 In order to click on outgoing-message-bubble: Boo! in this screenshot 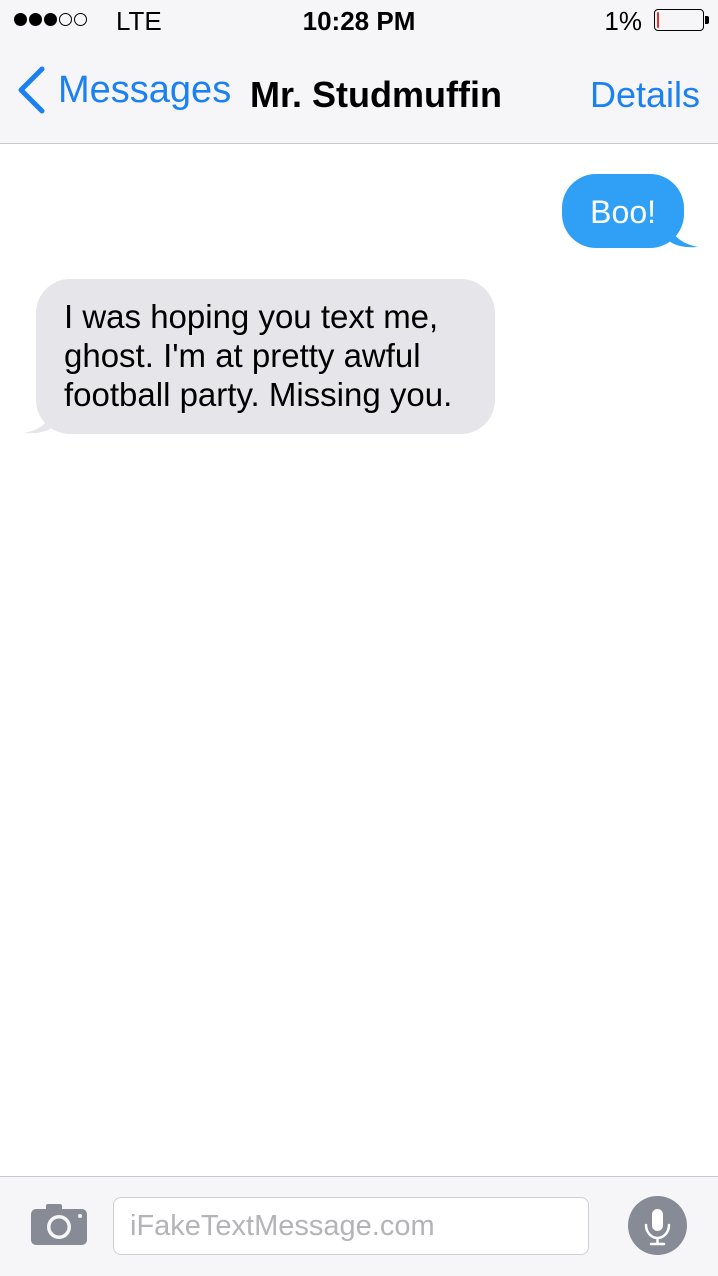, I will do `click(630, 211)`.